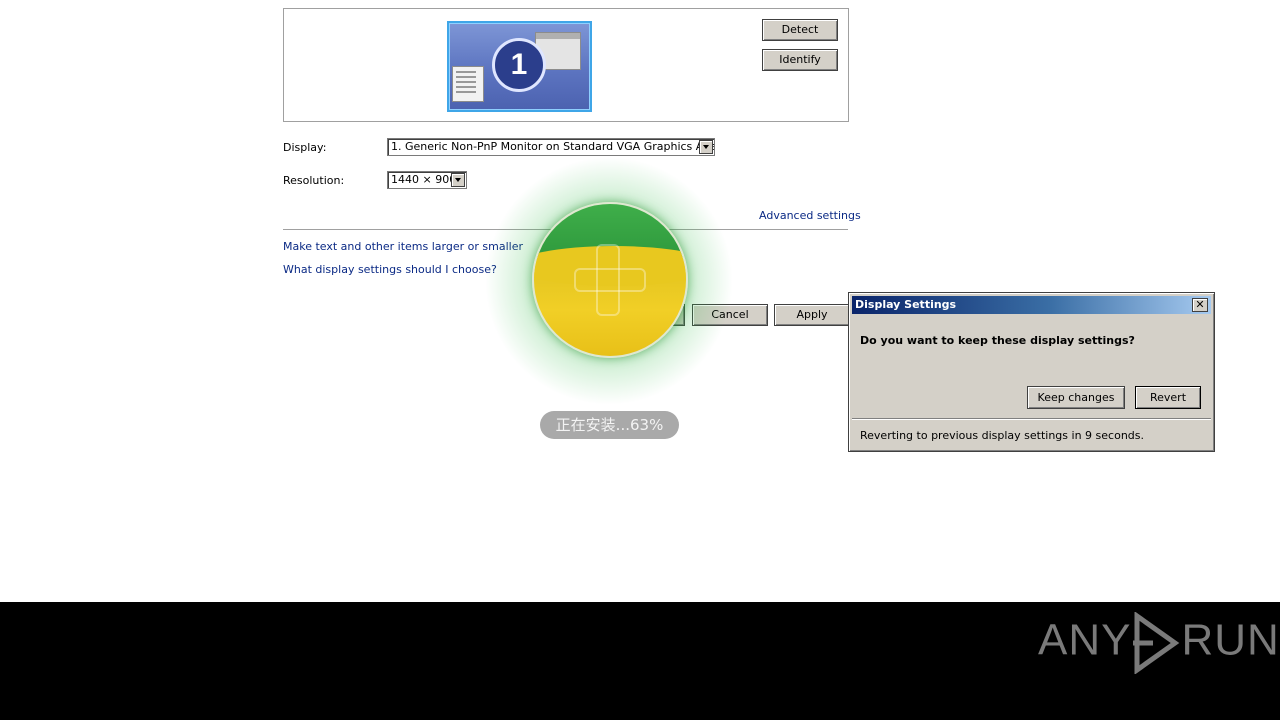  What do you see at coordinates (305, 147) in the screenshot?
I see `display-label: Display:` at bounding box center [305, 147].